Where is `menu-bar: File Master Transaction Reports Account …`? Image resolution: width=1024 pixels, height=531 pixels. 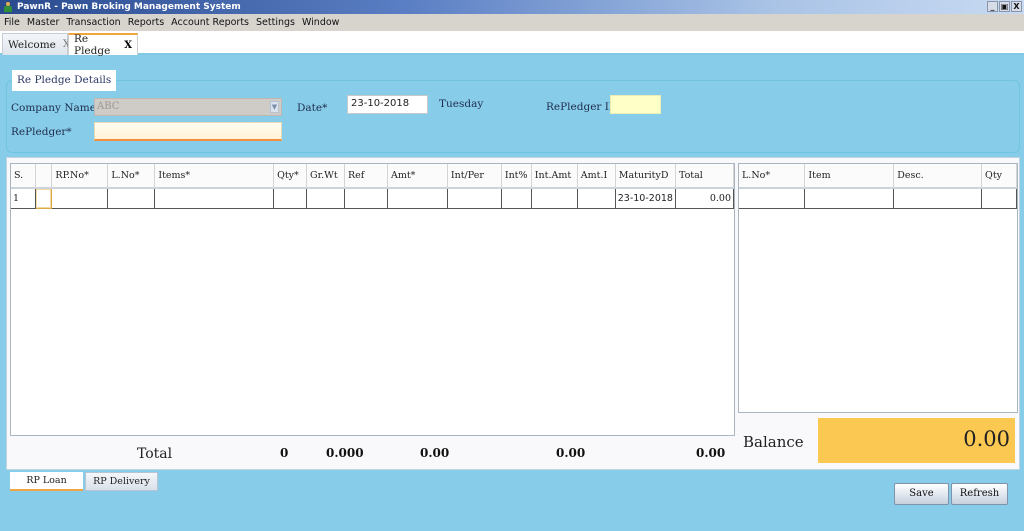 menu-bar: File Master Transaction Reports Account … is located at coordinates (512, 22).